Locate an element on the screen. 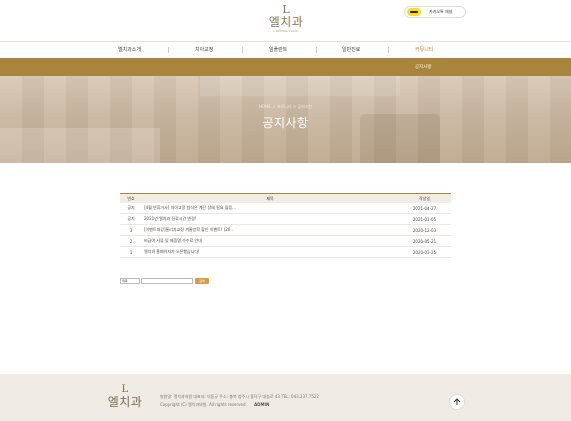 The width and height of the screenshot is (571, 421). table-row: 2 비급여 서류 및 제증명 수수료 안내 2020-05-21 is located at coordinates (285, 241).